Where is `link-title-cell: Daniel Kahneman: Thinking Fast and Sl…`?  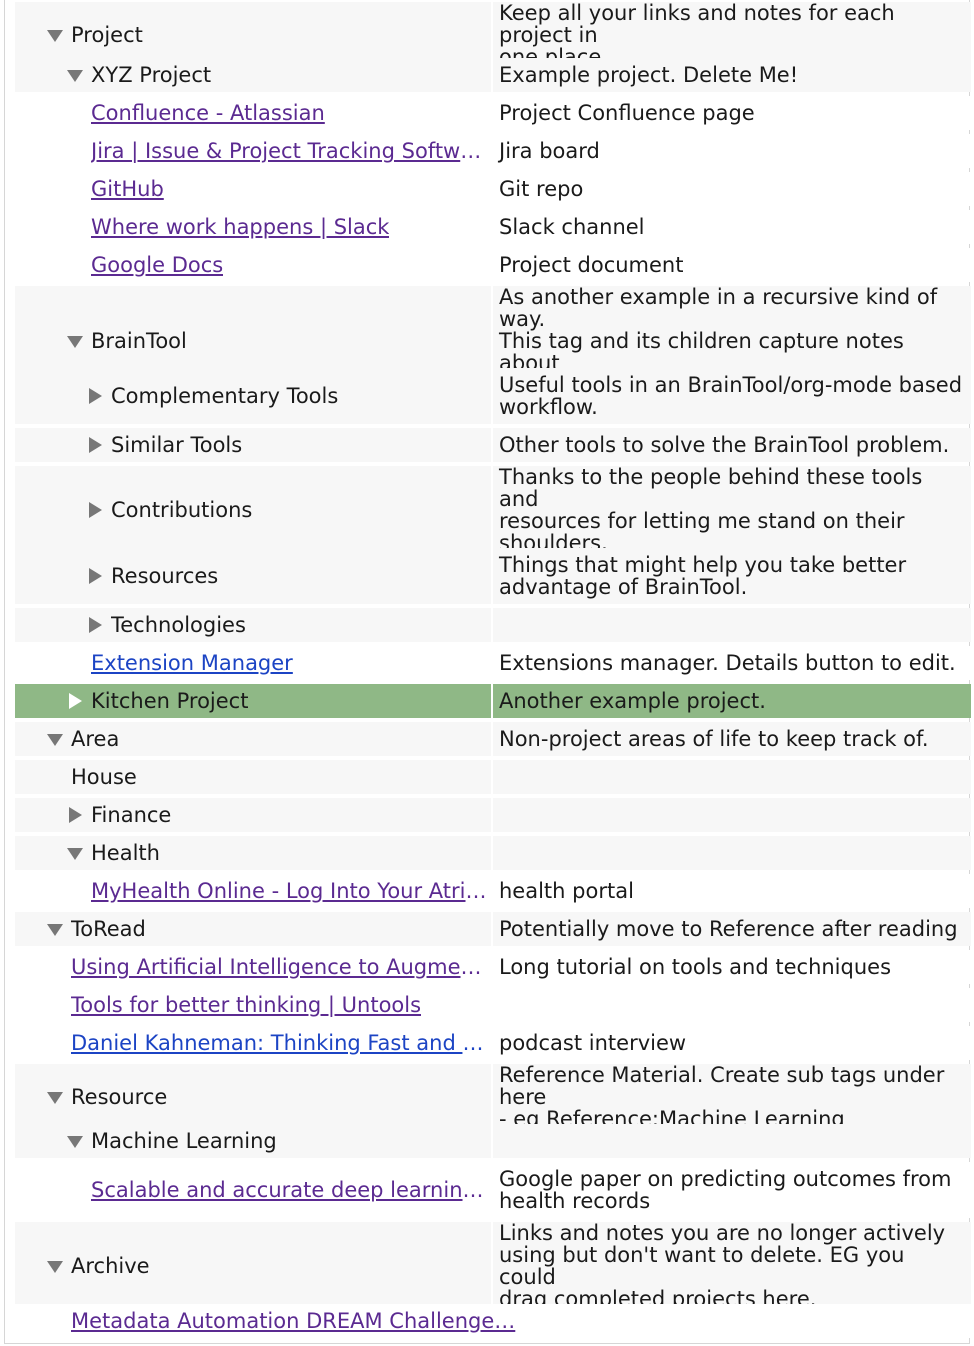 link-title-cell: Daniel Kahneman: Thinking Fast and Sl… is located at coordinates (253, 1043).